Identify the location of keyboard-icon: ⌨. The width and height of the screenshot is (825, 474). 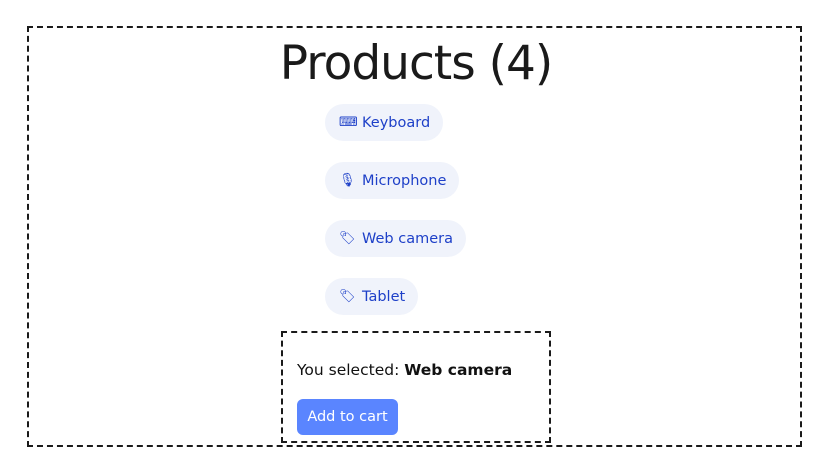
(348, 122).